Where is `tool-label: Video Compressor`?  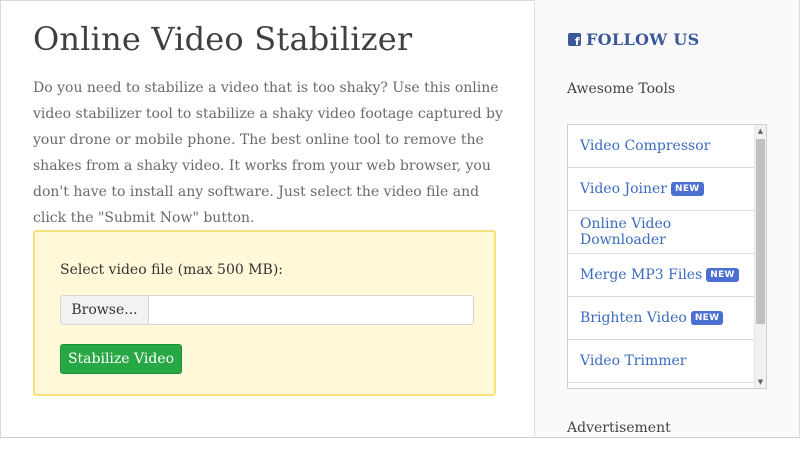 tool-label: Video Compressor is located at coordinates (645, 146).